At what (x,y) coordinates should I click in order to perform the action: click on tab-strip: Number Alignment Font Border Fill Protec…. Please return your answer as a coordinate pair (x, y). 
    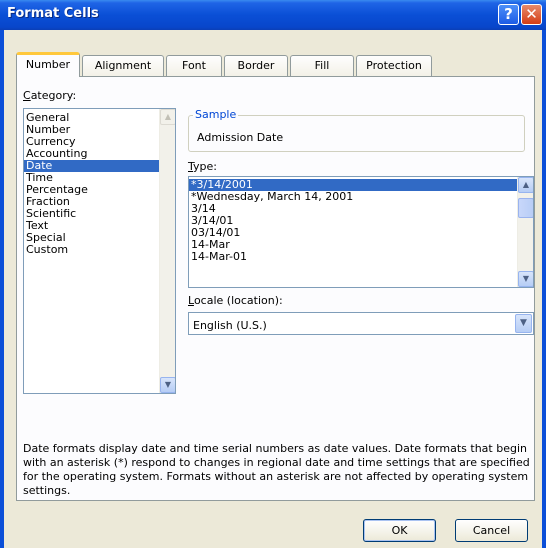
    Looking at the image, I should click on (226, 64).